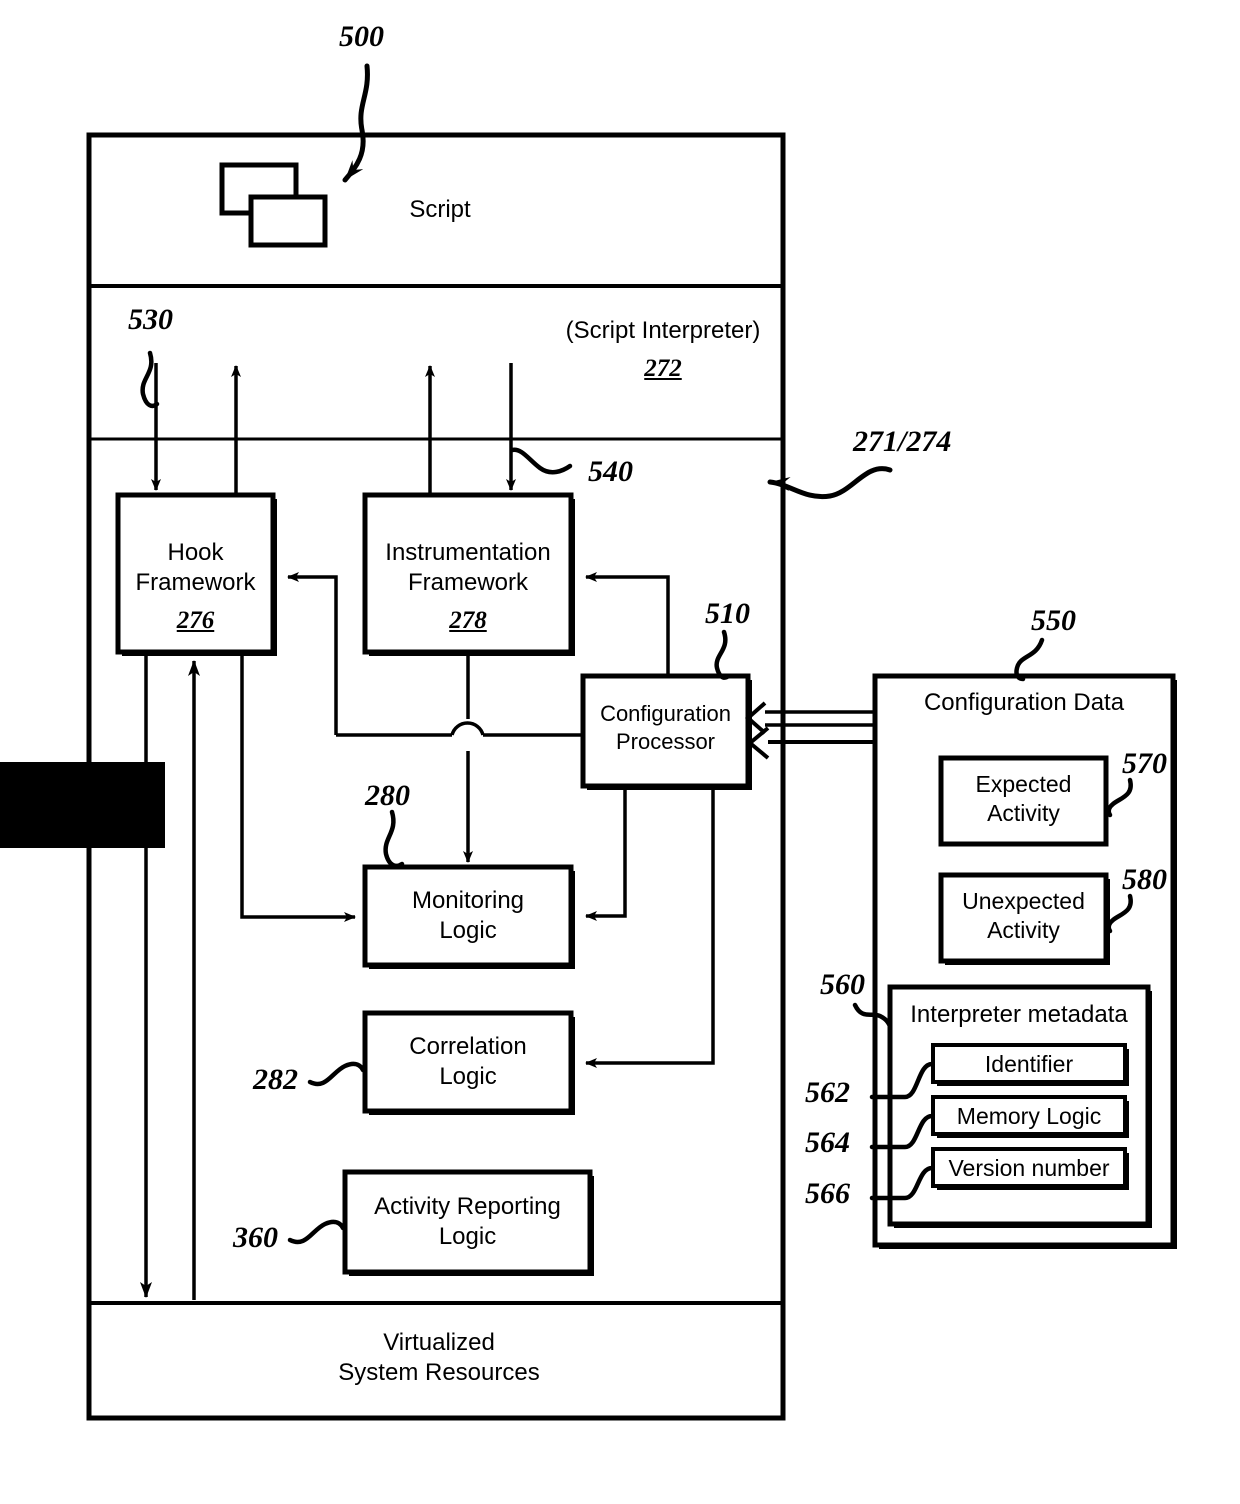  Describe the element at coordinates (1030, 1168) in the screenshot. I see `metadata-field-version-number` at that location.